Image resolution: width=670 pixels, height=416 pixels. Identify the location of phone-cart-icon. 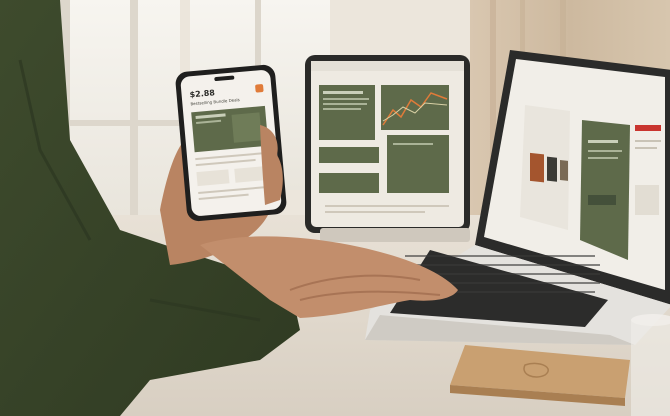
(259, 88).